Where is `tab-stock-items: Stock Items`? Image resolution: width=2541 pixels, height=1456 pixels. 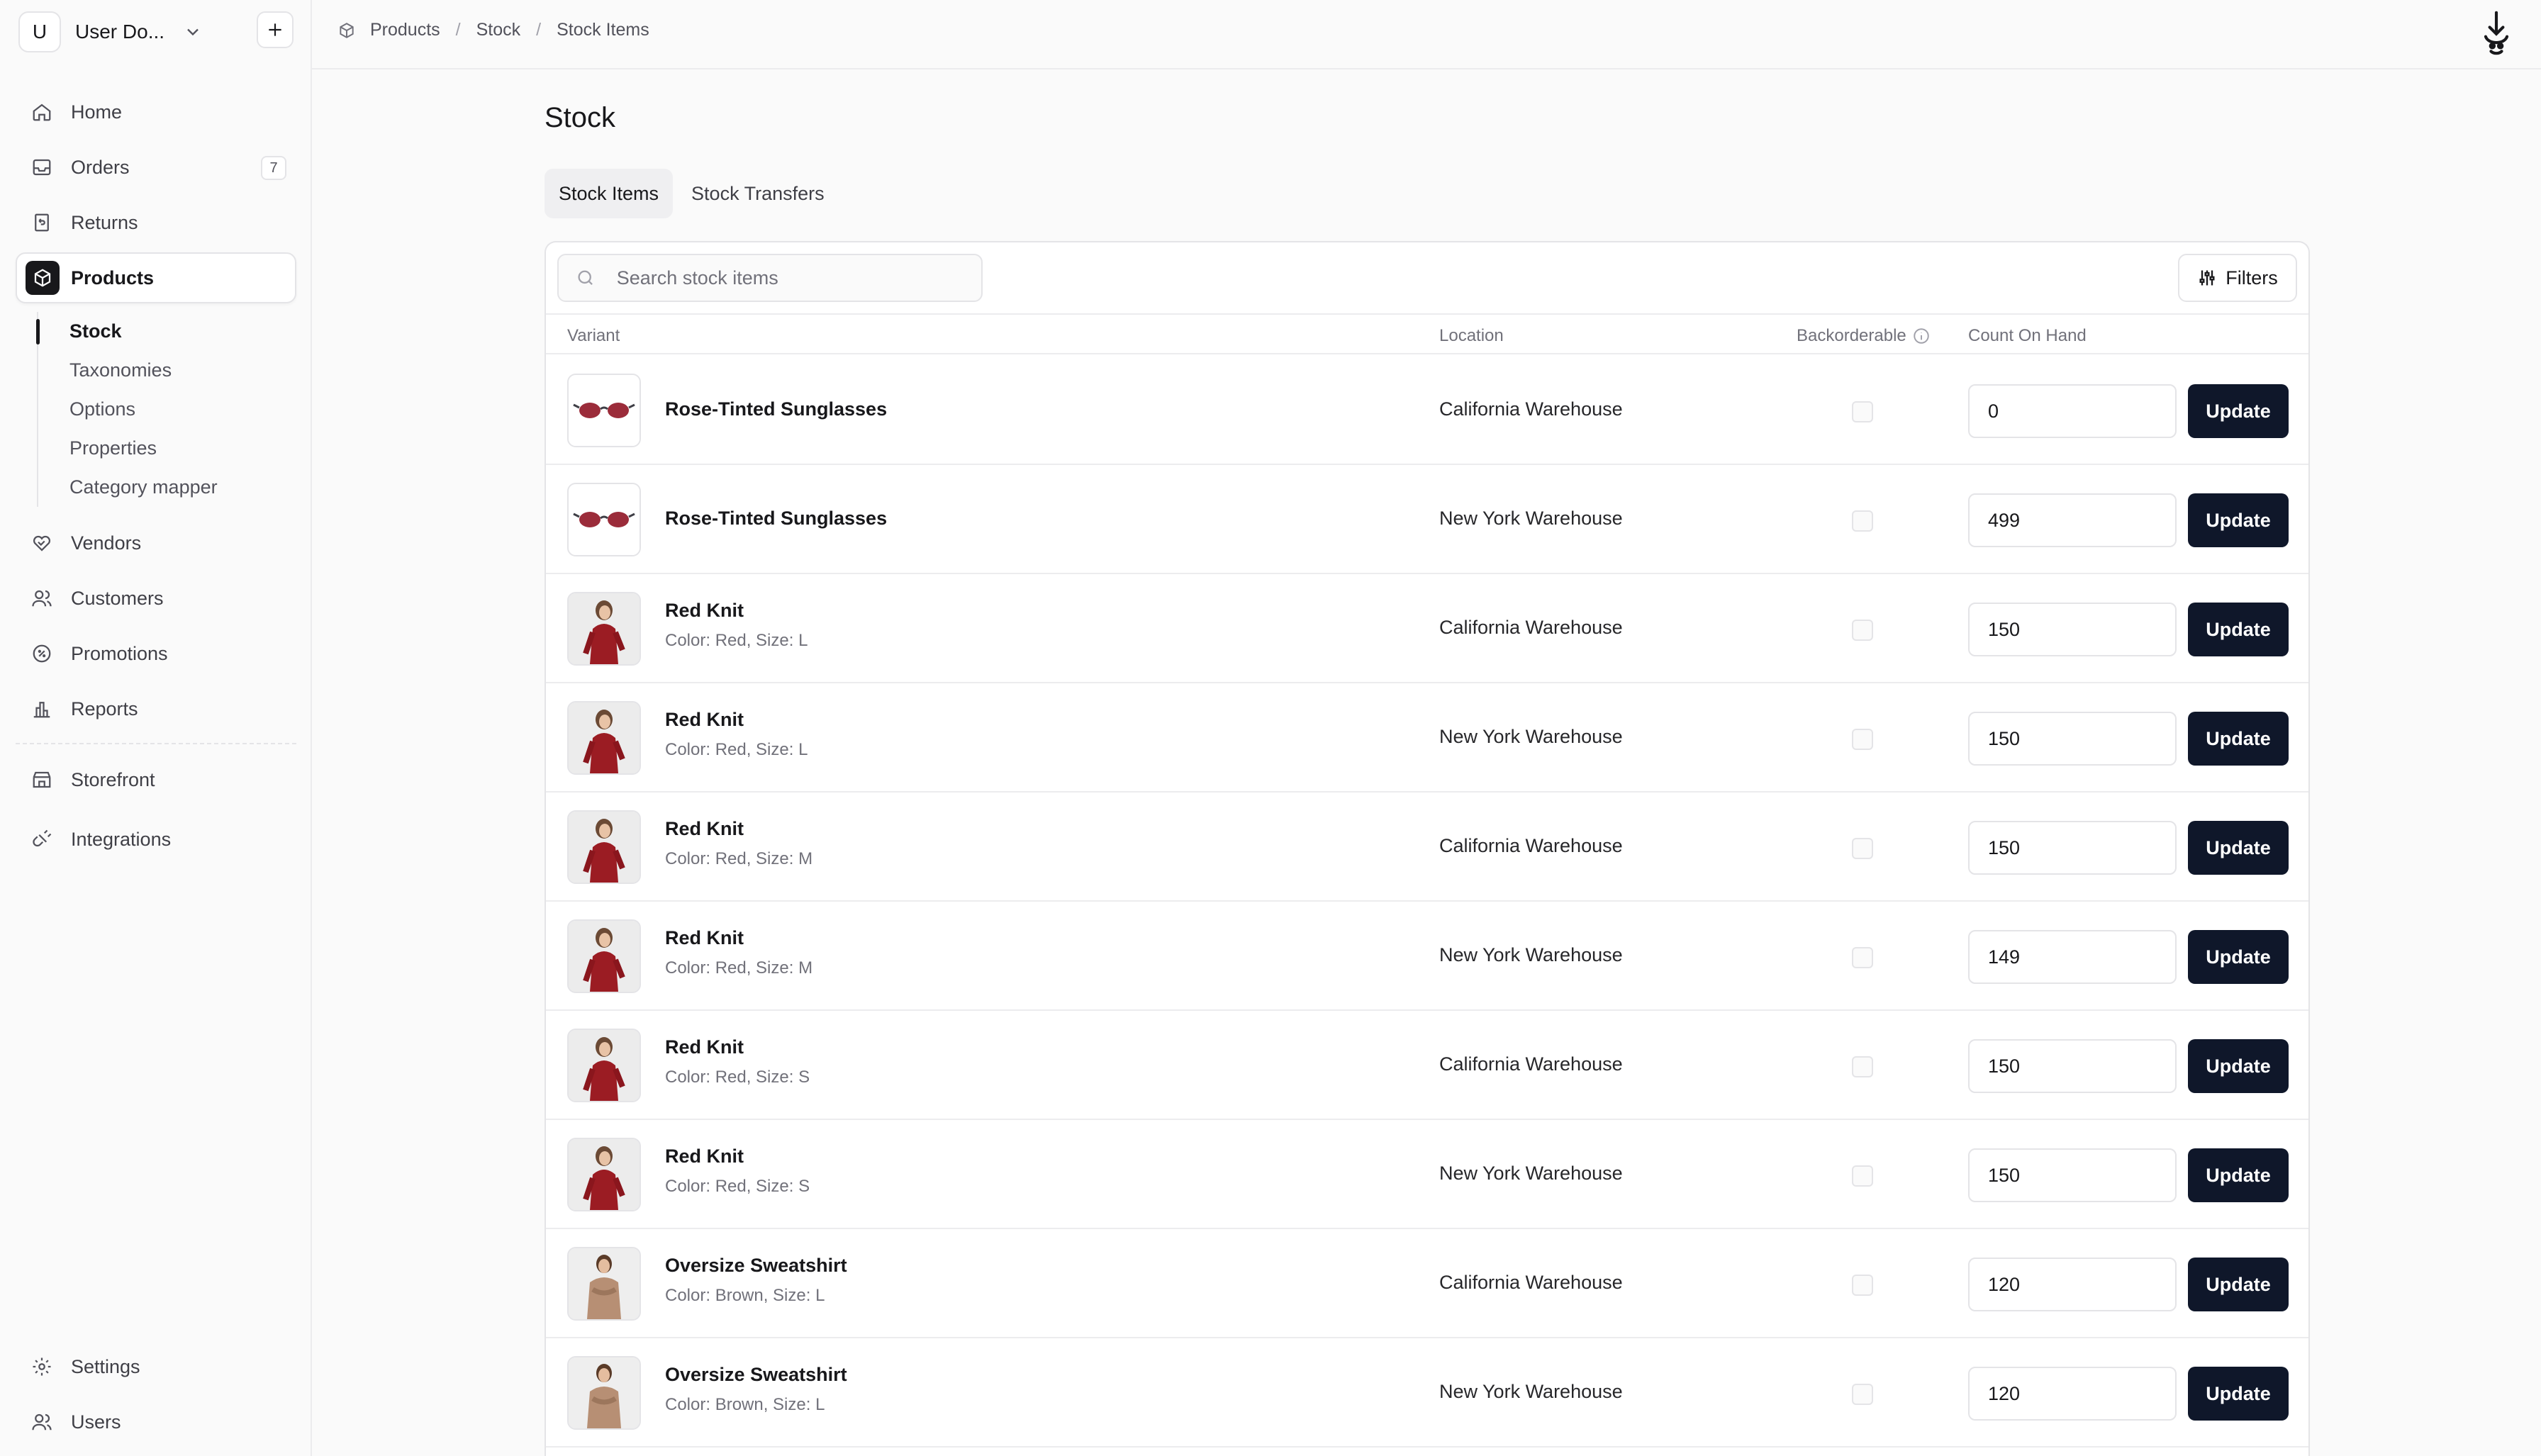
tab-stock-items: Stock Items is located at coordinates (609, 193).